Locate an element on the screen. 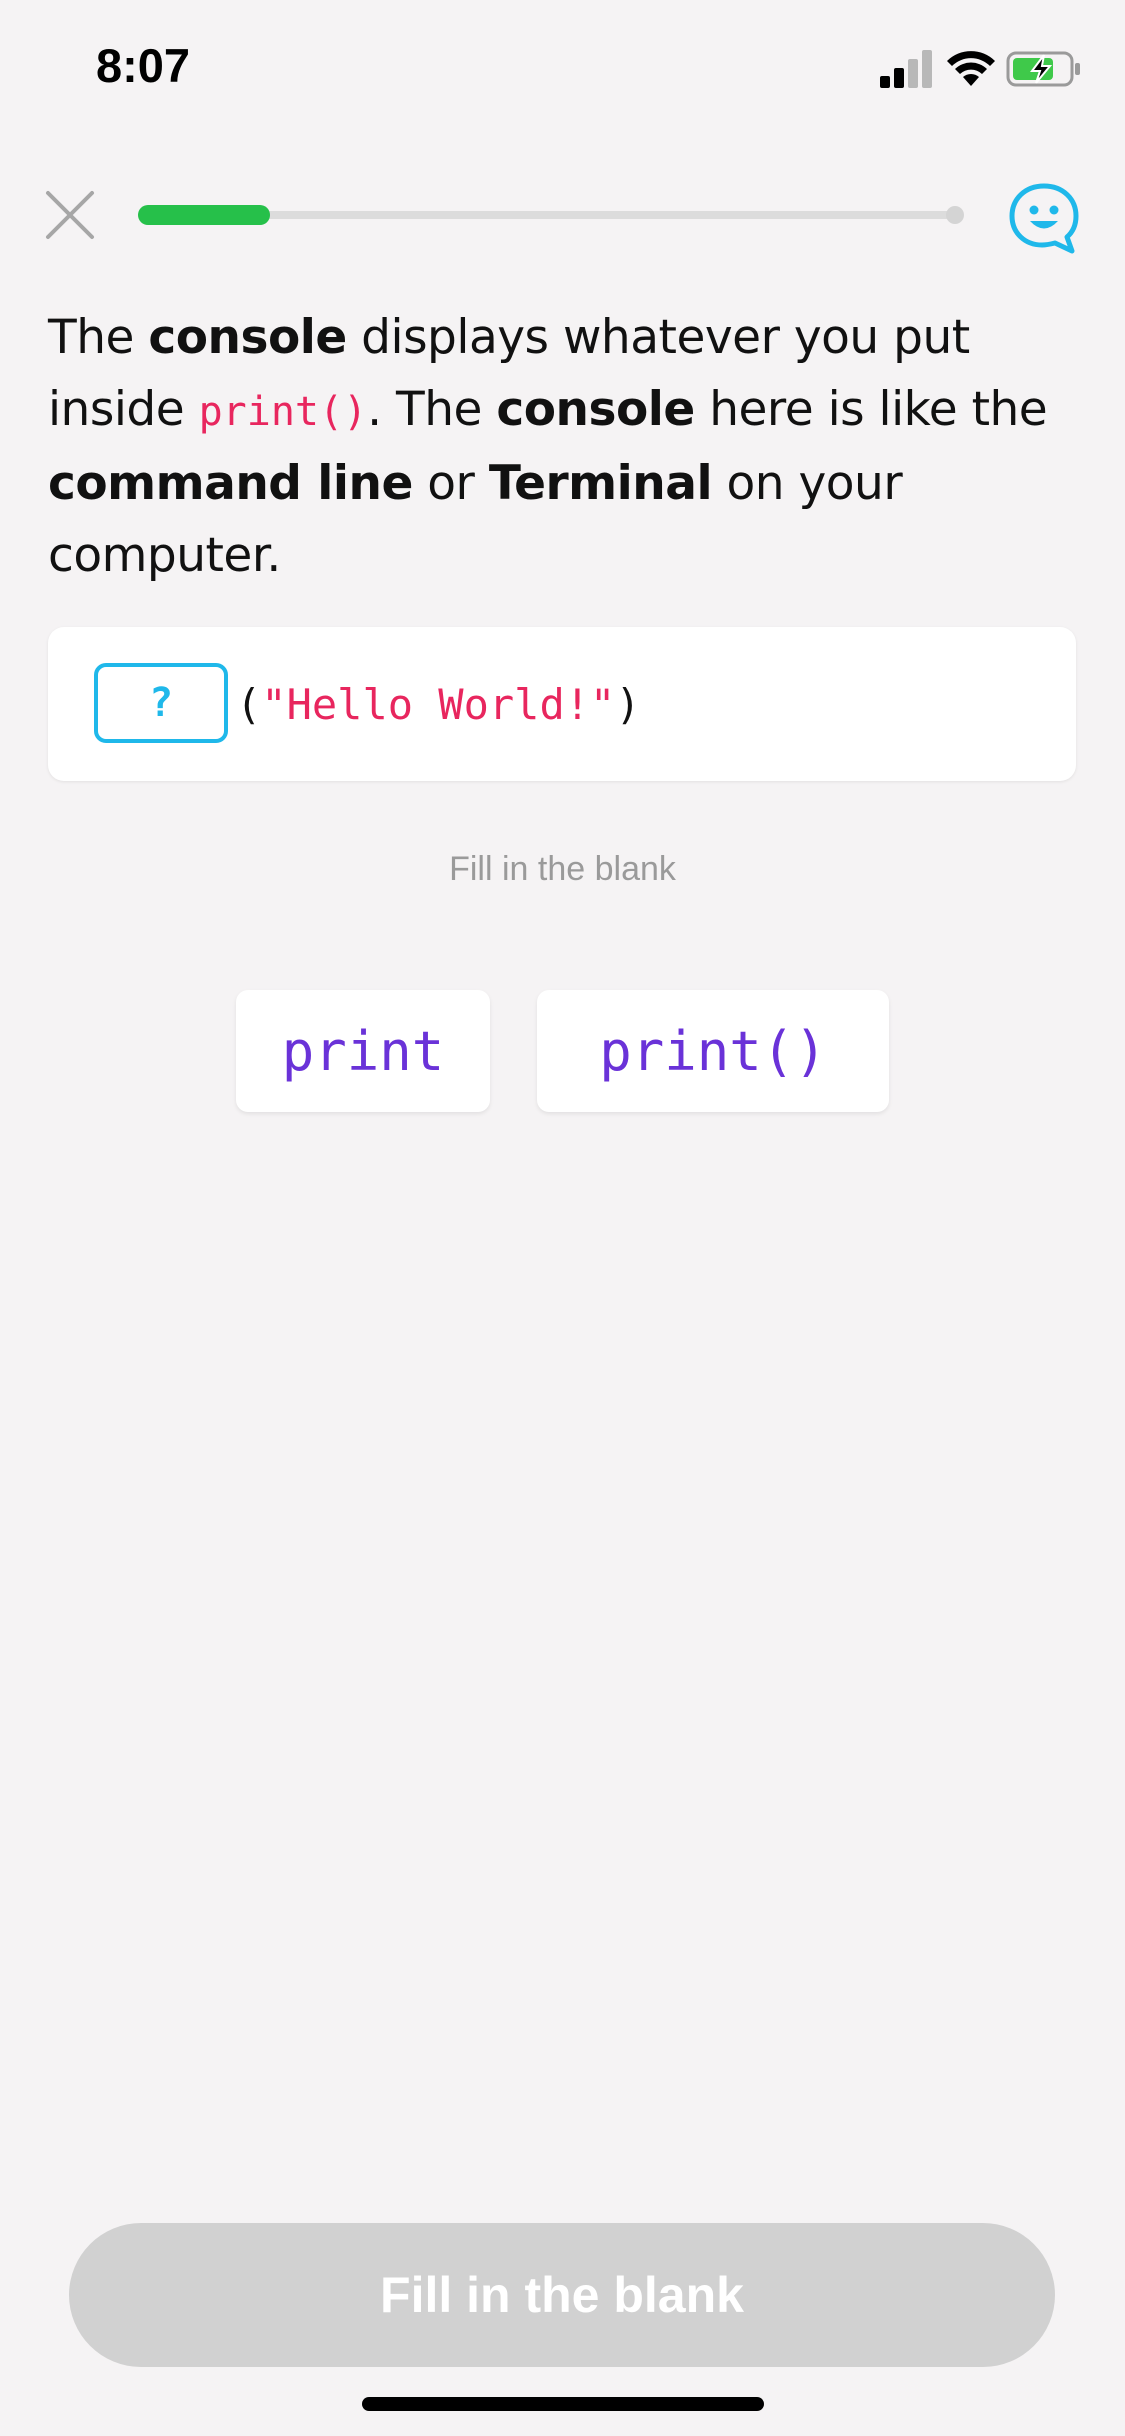  code-string-literal: "Hello World!" is located at coordinates (438, 704).